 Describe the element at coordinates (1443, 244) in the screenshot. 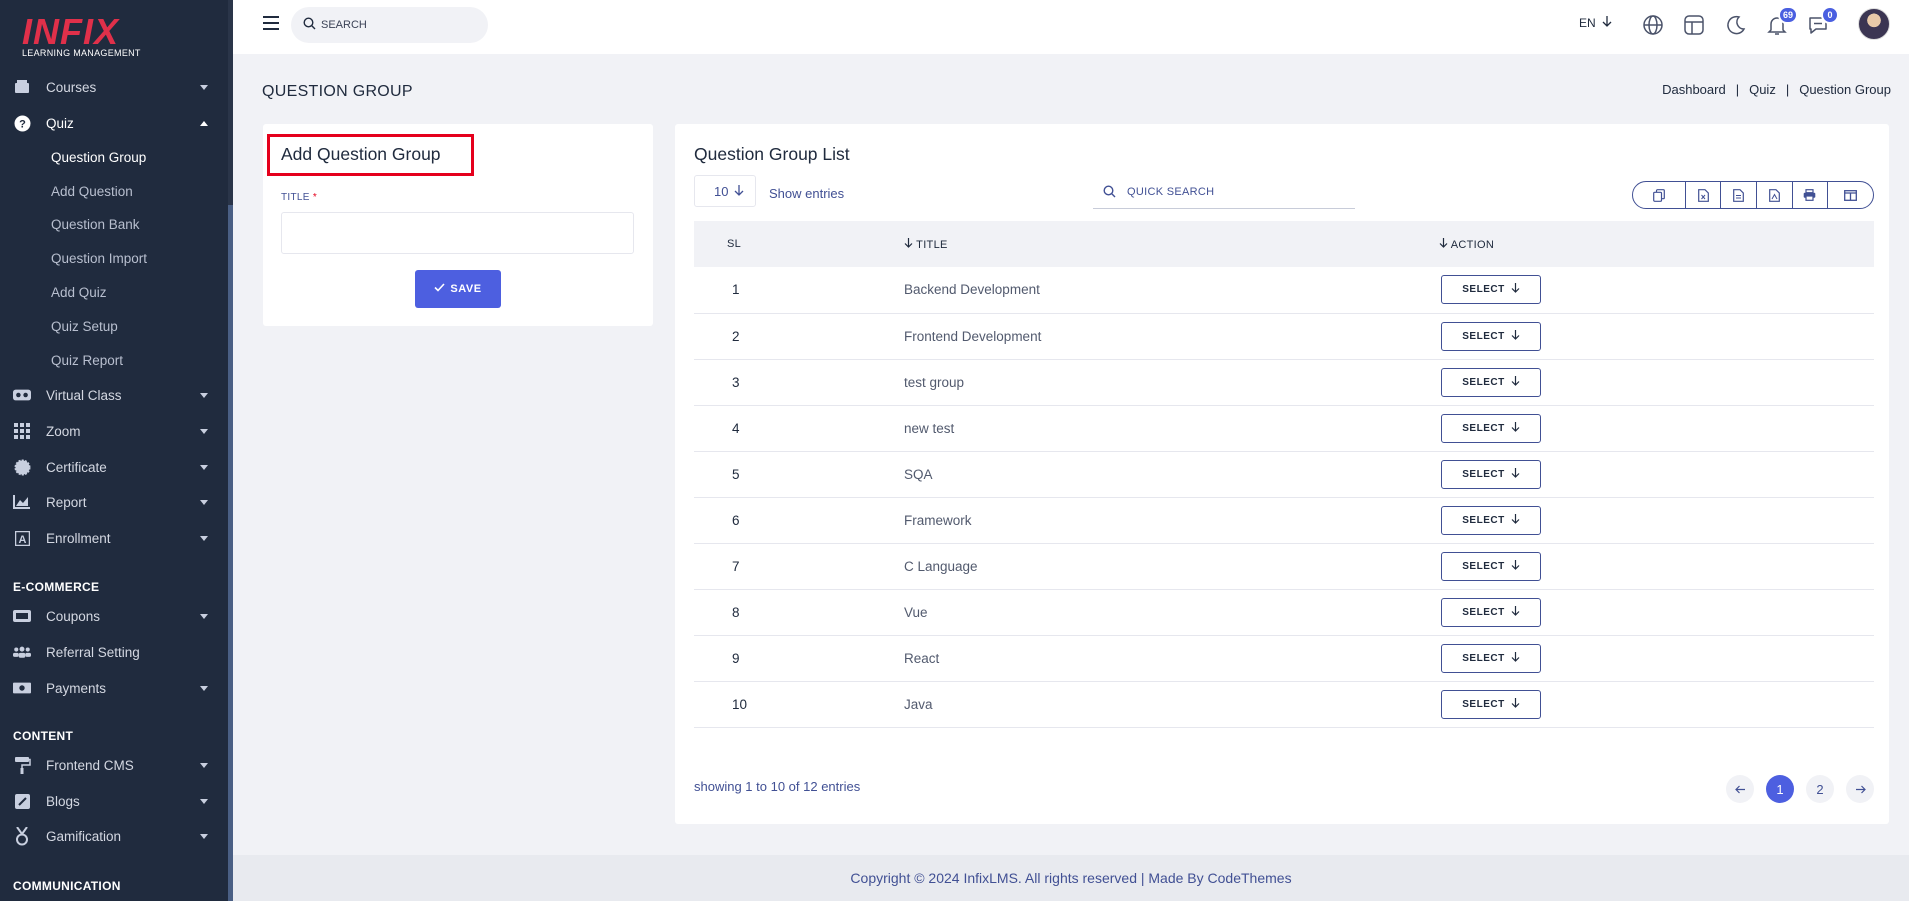

I see `sort-arrow-icon` at that location.